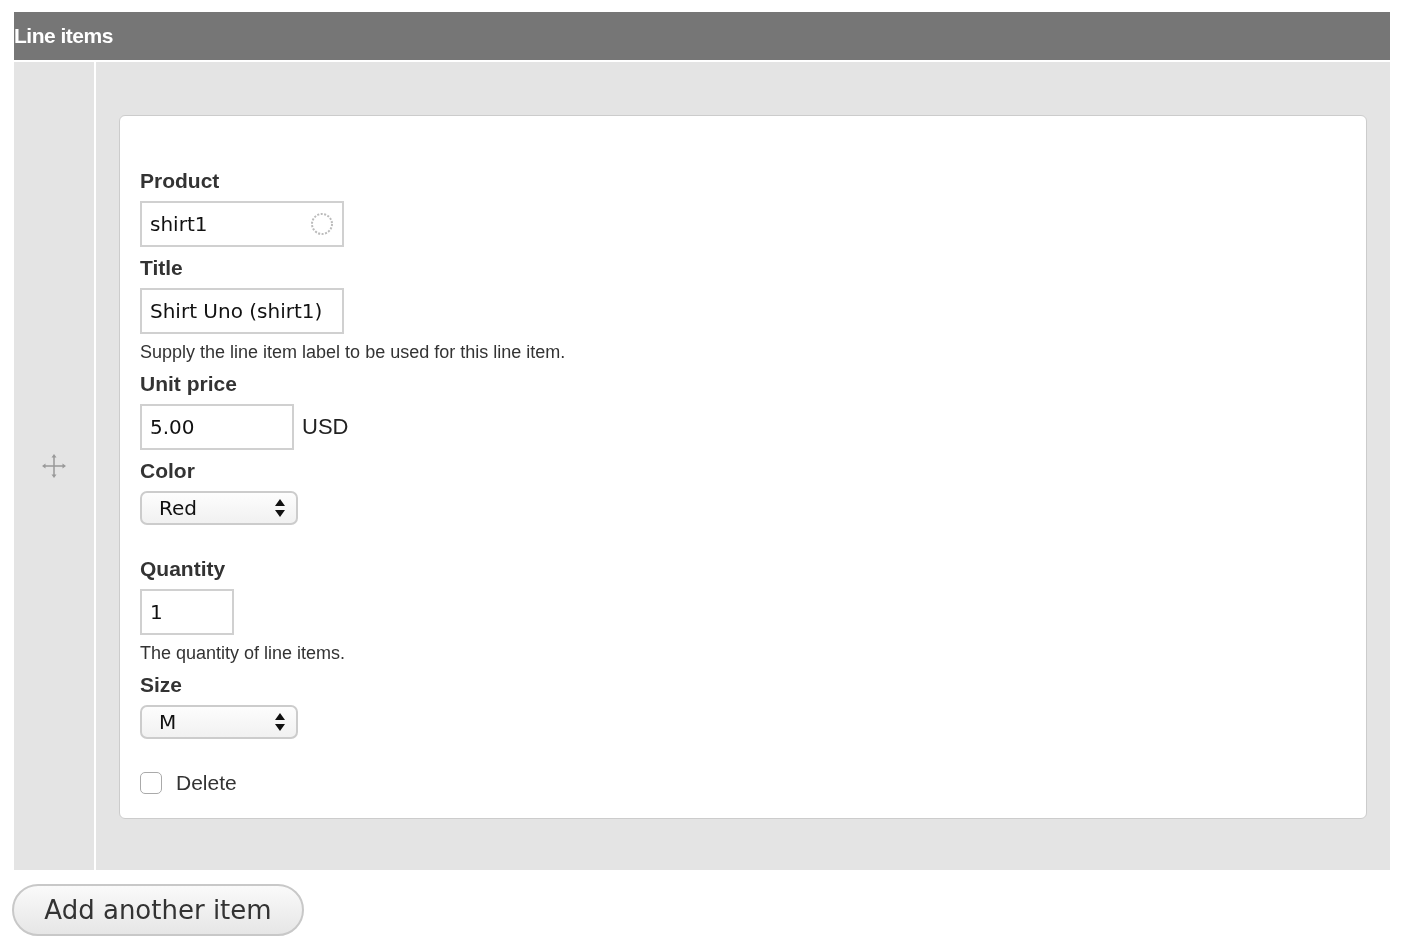 This screenshot has height=950, width=1402. What do you see at coordinates (161, 685) in the screenshot?
I see `field-label: Size` at bounding box center [161, 685].